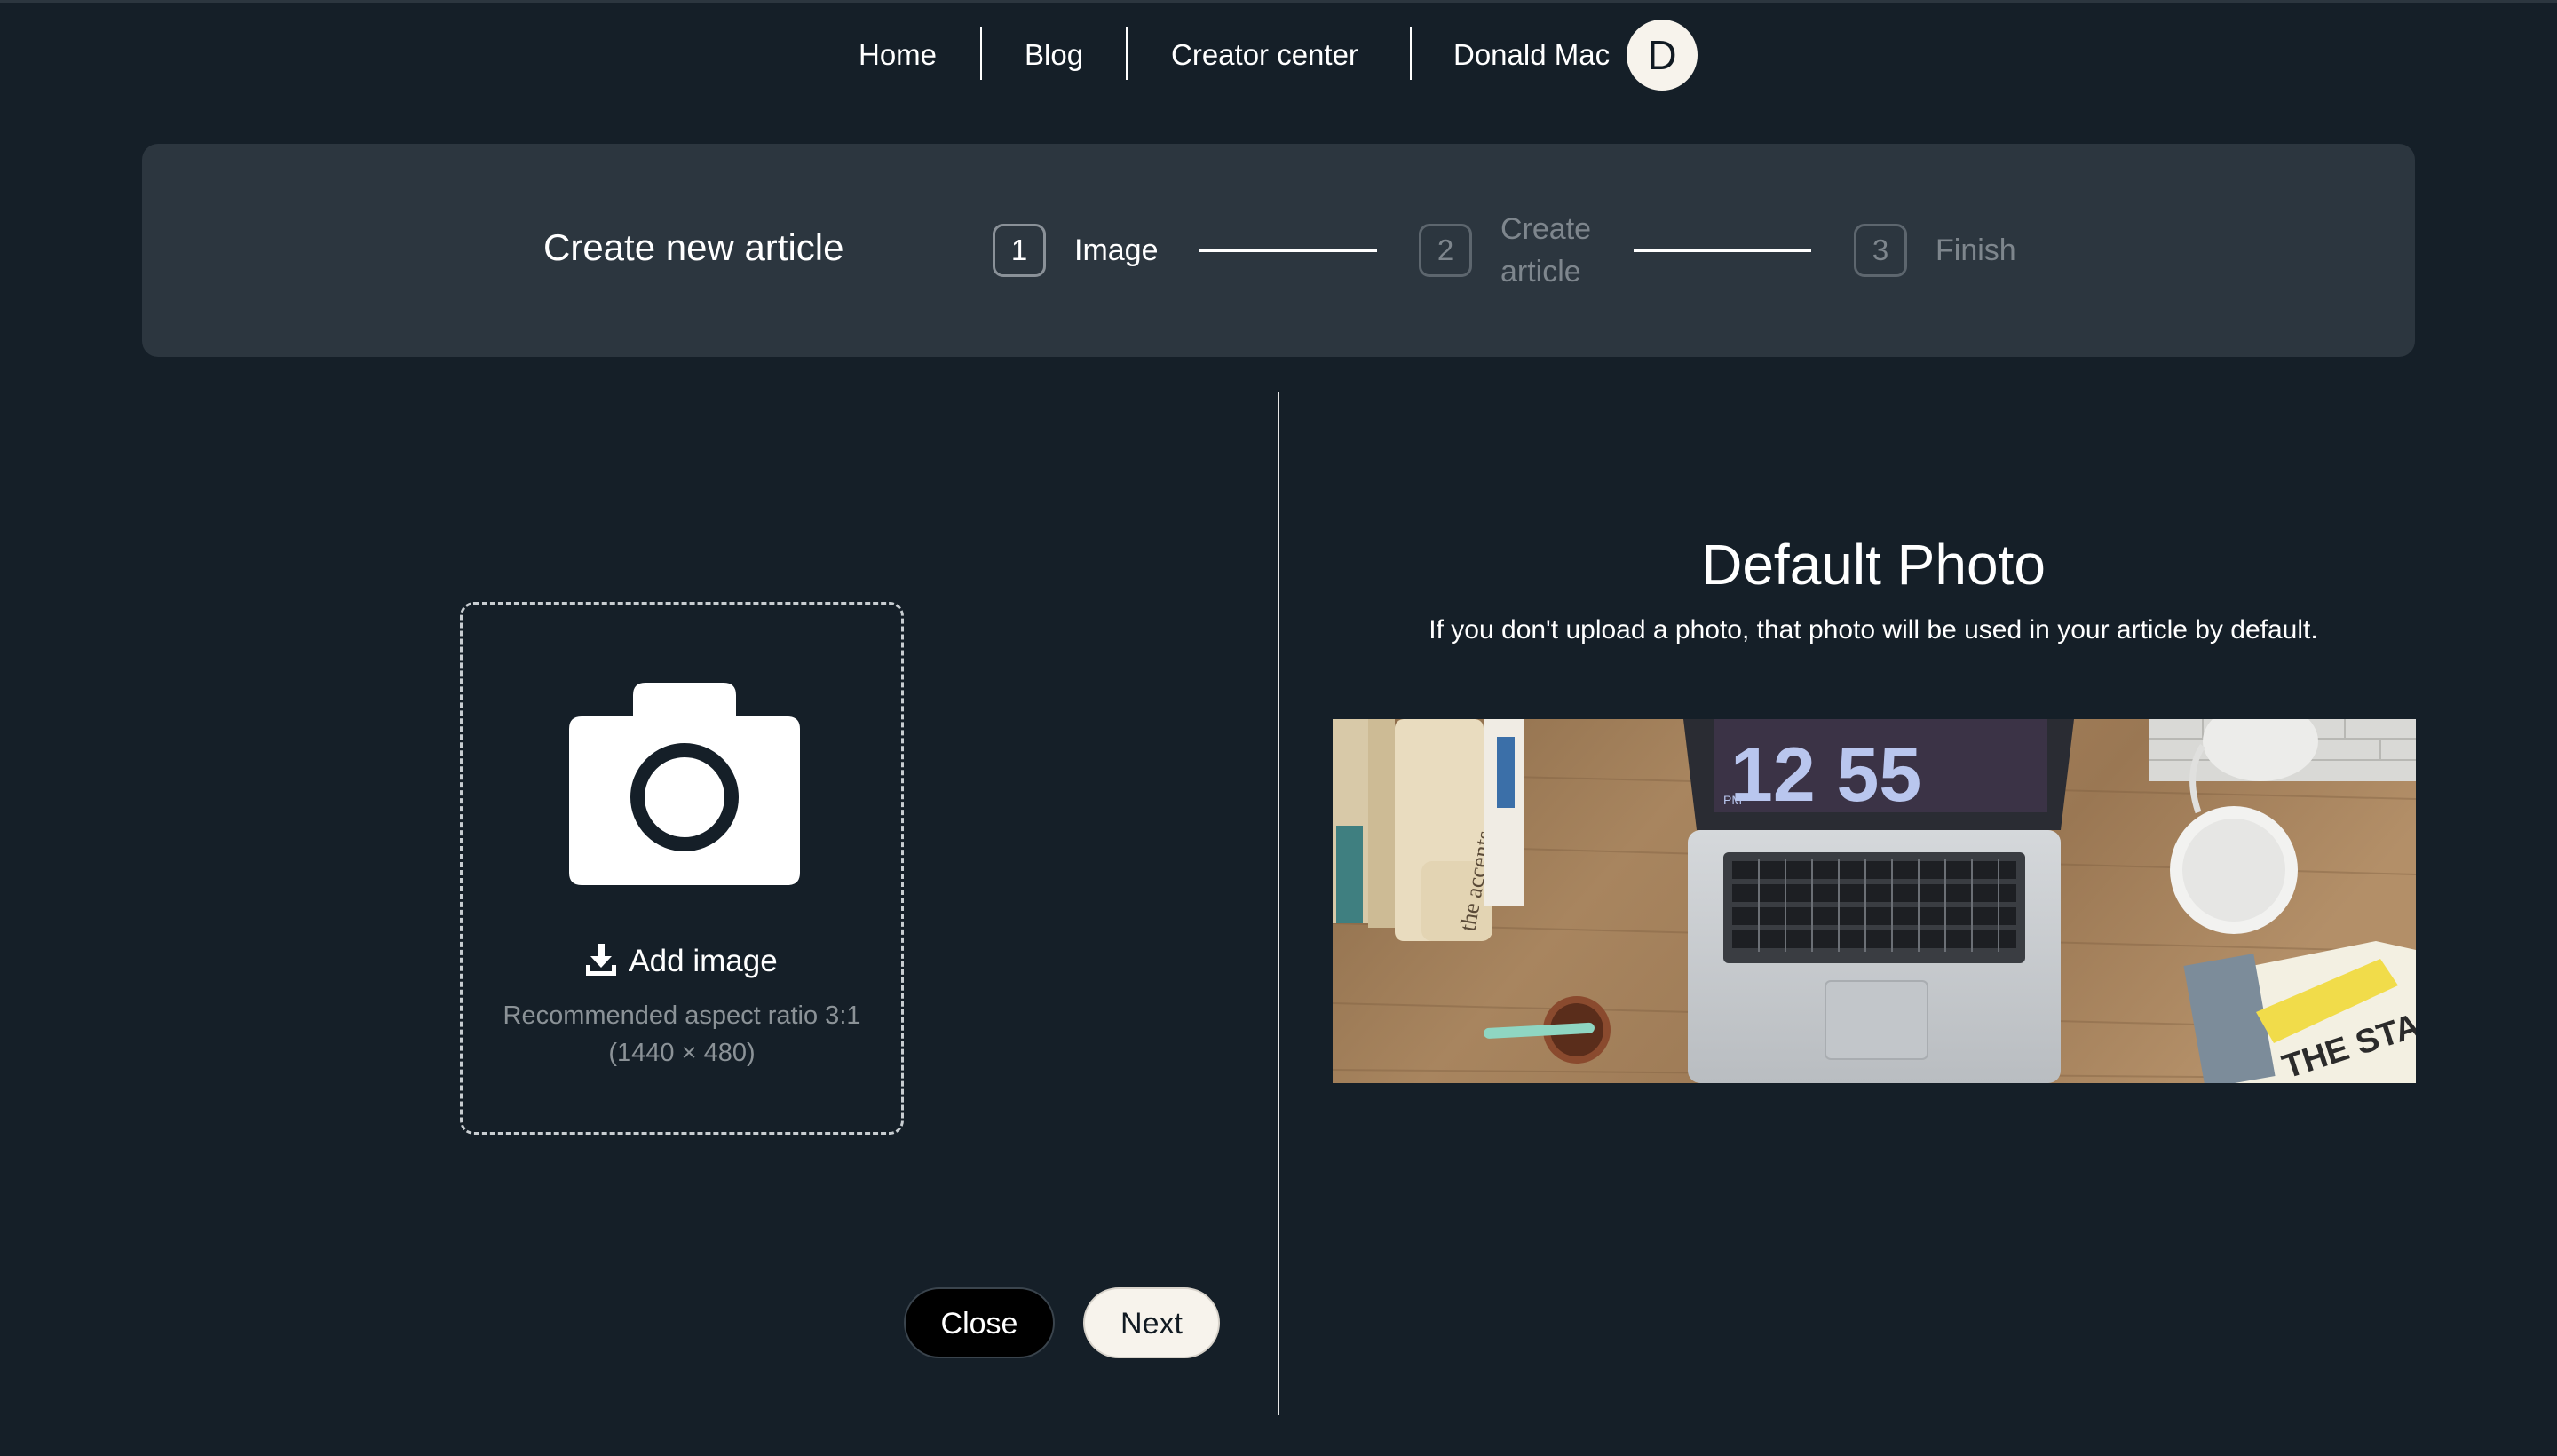  I want to click on next-button: Next, so click(1151, 1322).